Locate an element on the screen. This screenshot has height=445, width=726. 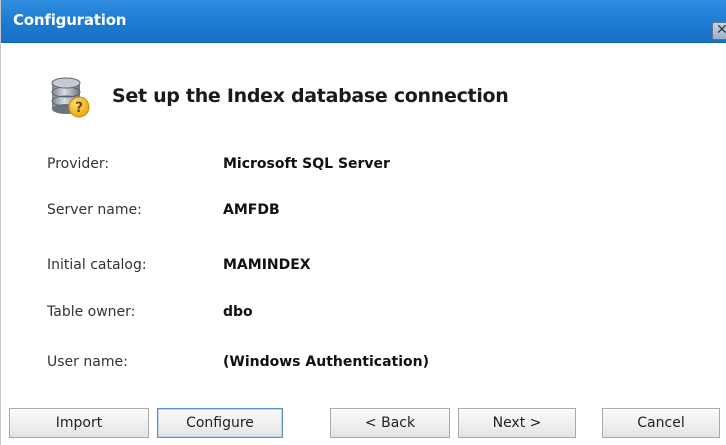
table-owner-label: Table owner: is located at coordinates (91, 312).